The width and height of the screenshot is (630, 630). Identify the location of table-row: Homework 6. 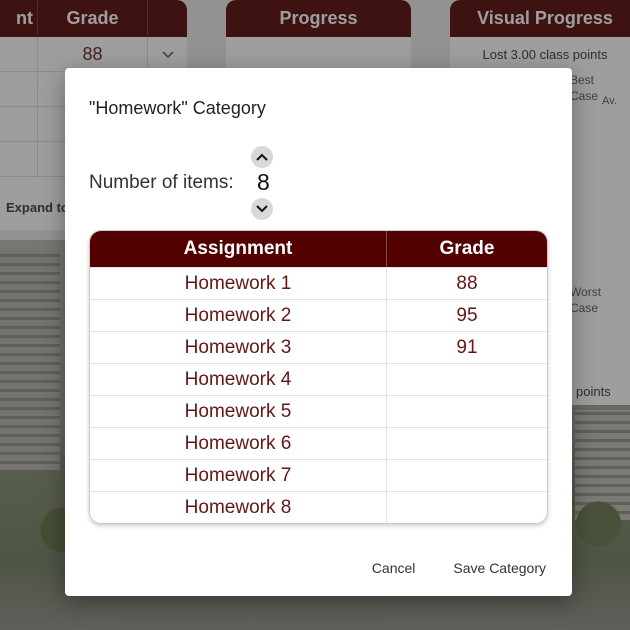
(318, 443).